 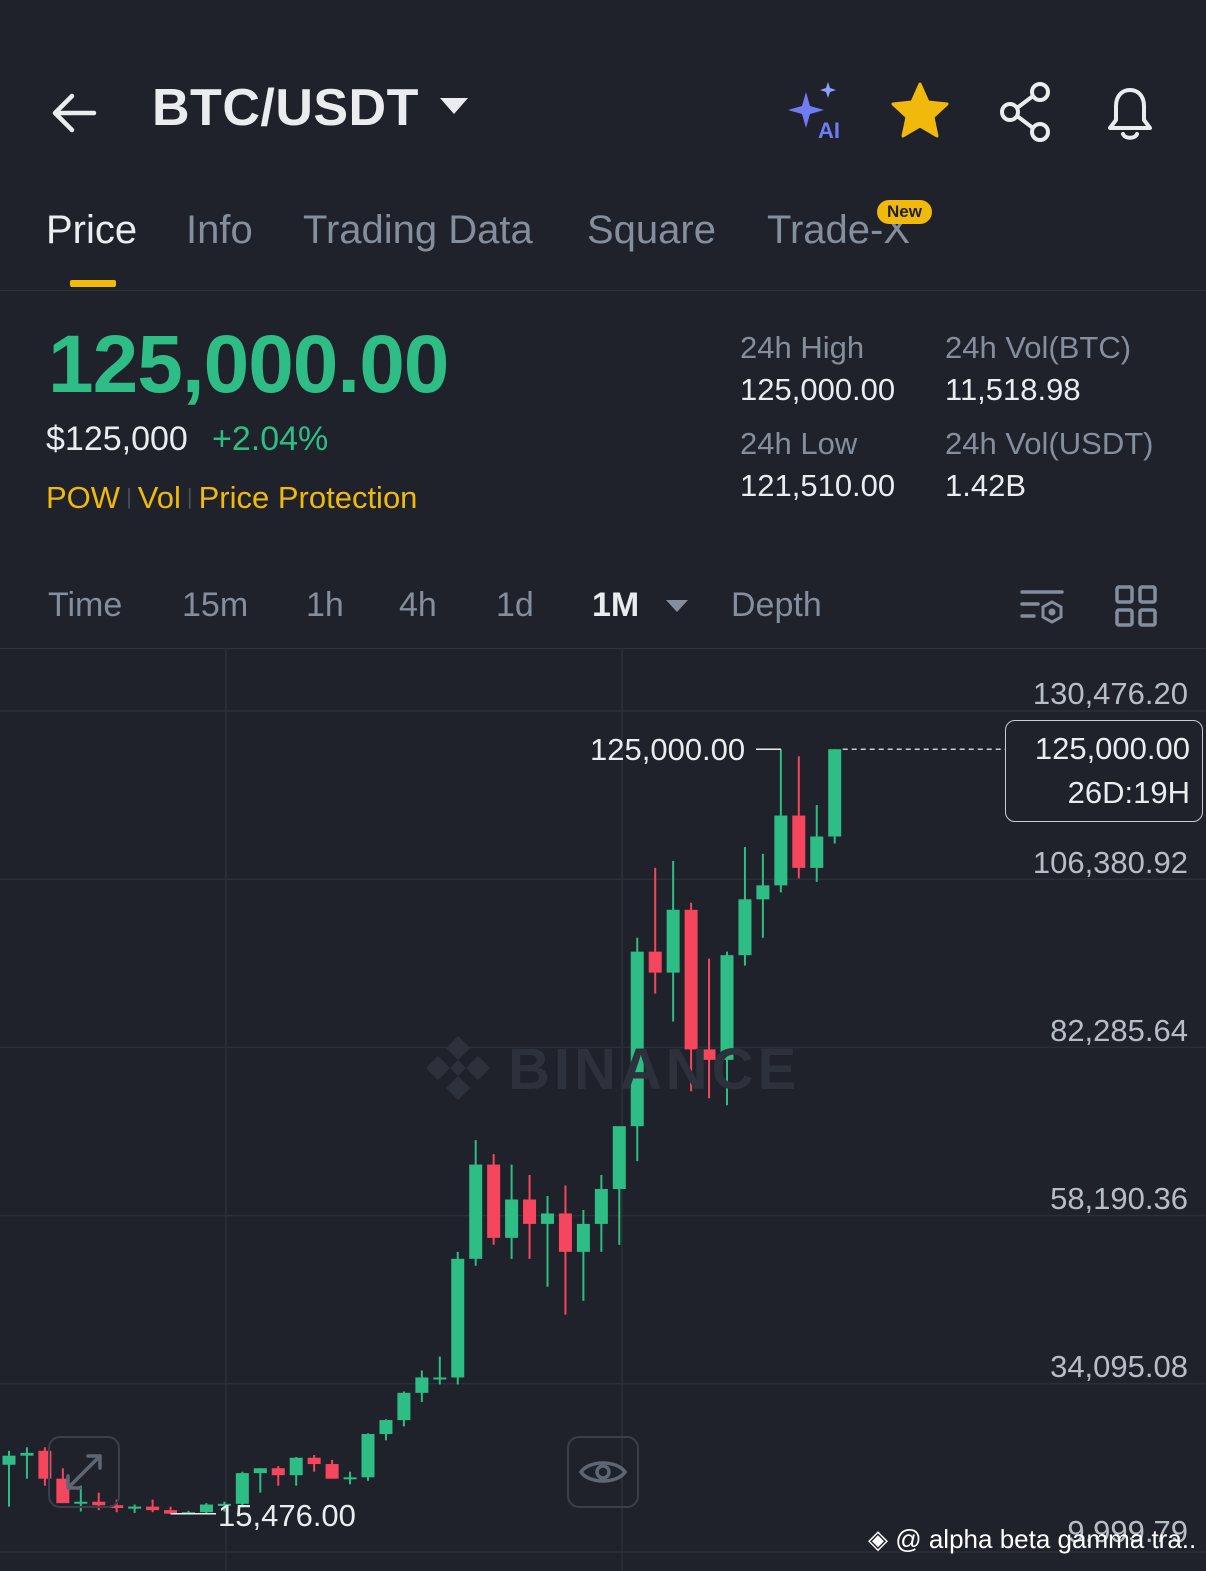 I want to click on top-bar: BTC/USDT AI, so click(x=603, y=110).